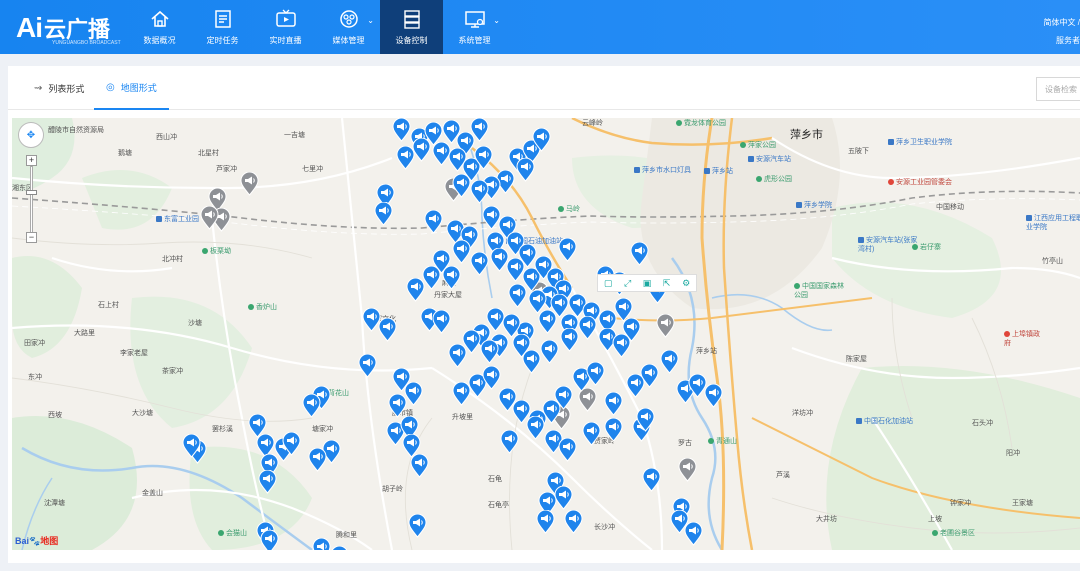 This screenshot has width=1080, height=571. Describe the element at coordinates (31, 200) in the screenshot. I see `zoom-slider-track` at that location.